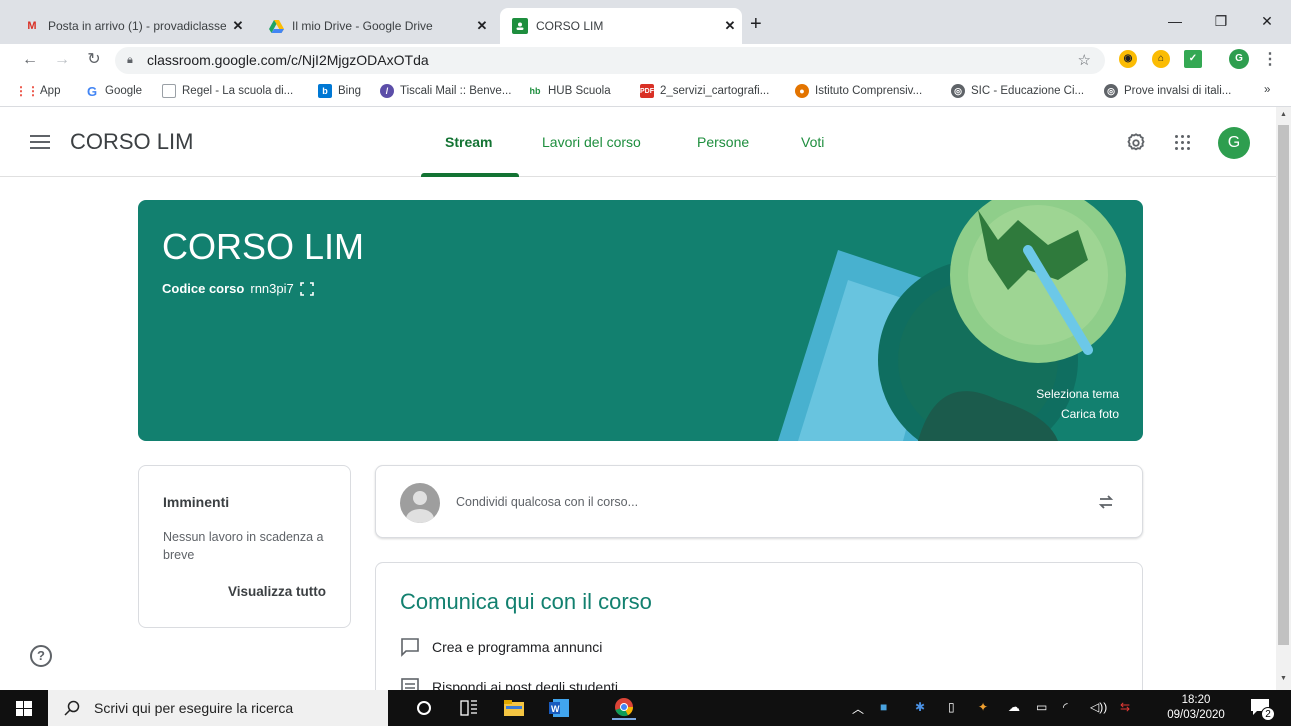 The width and height of the screenshot is (1291, 726). What do you see at coordinates (1196, 708) in the screenshot?
I see `taskbar-clock: 18:20 09/03/2020` at bounding box center [1196, 708].